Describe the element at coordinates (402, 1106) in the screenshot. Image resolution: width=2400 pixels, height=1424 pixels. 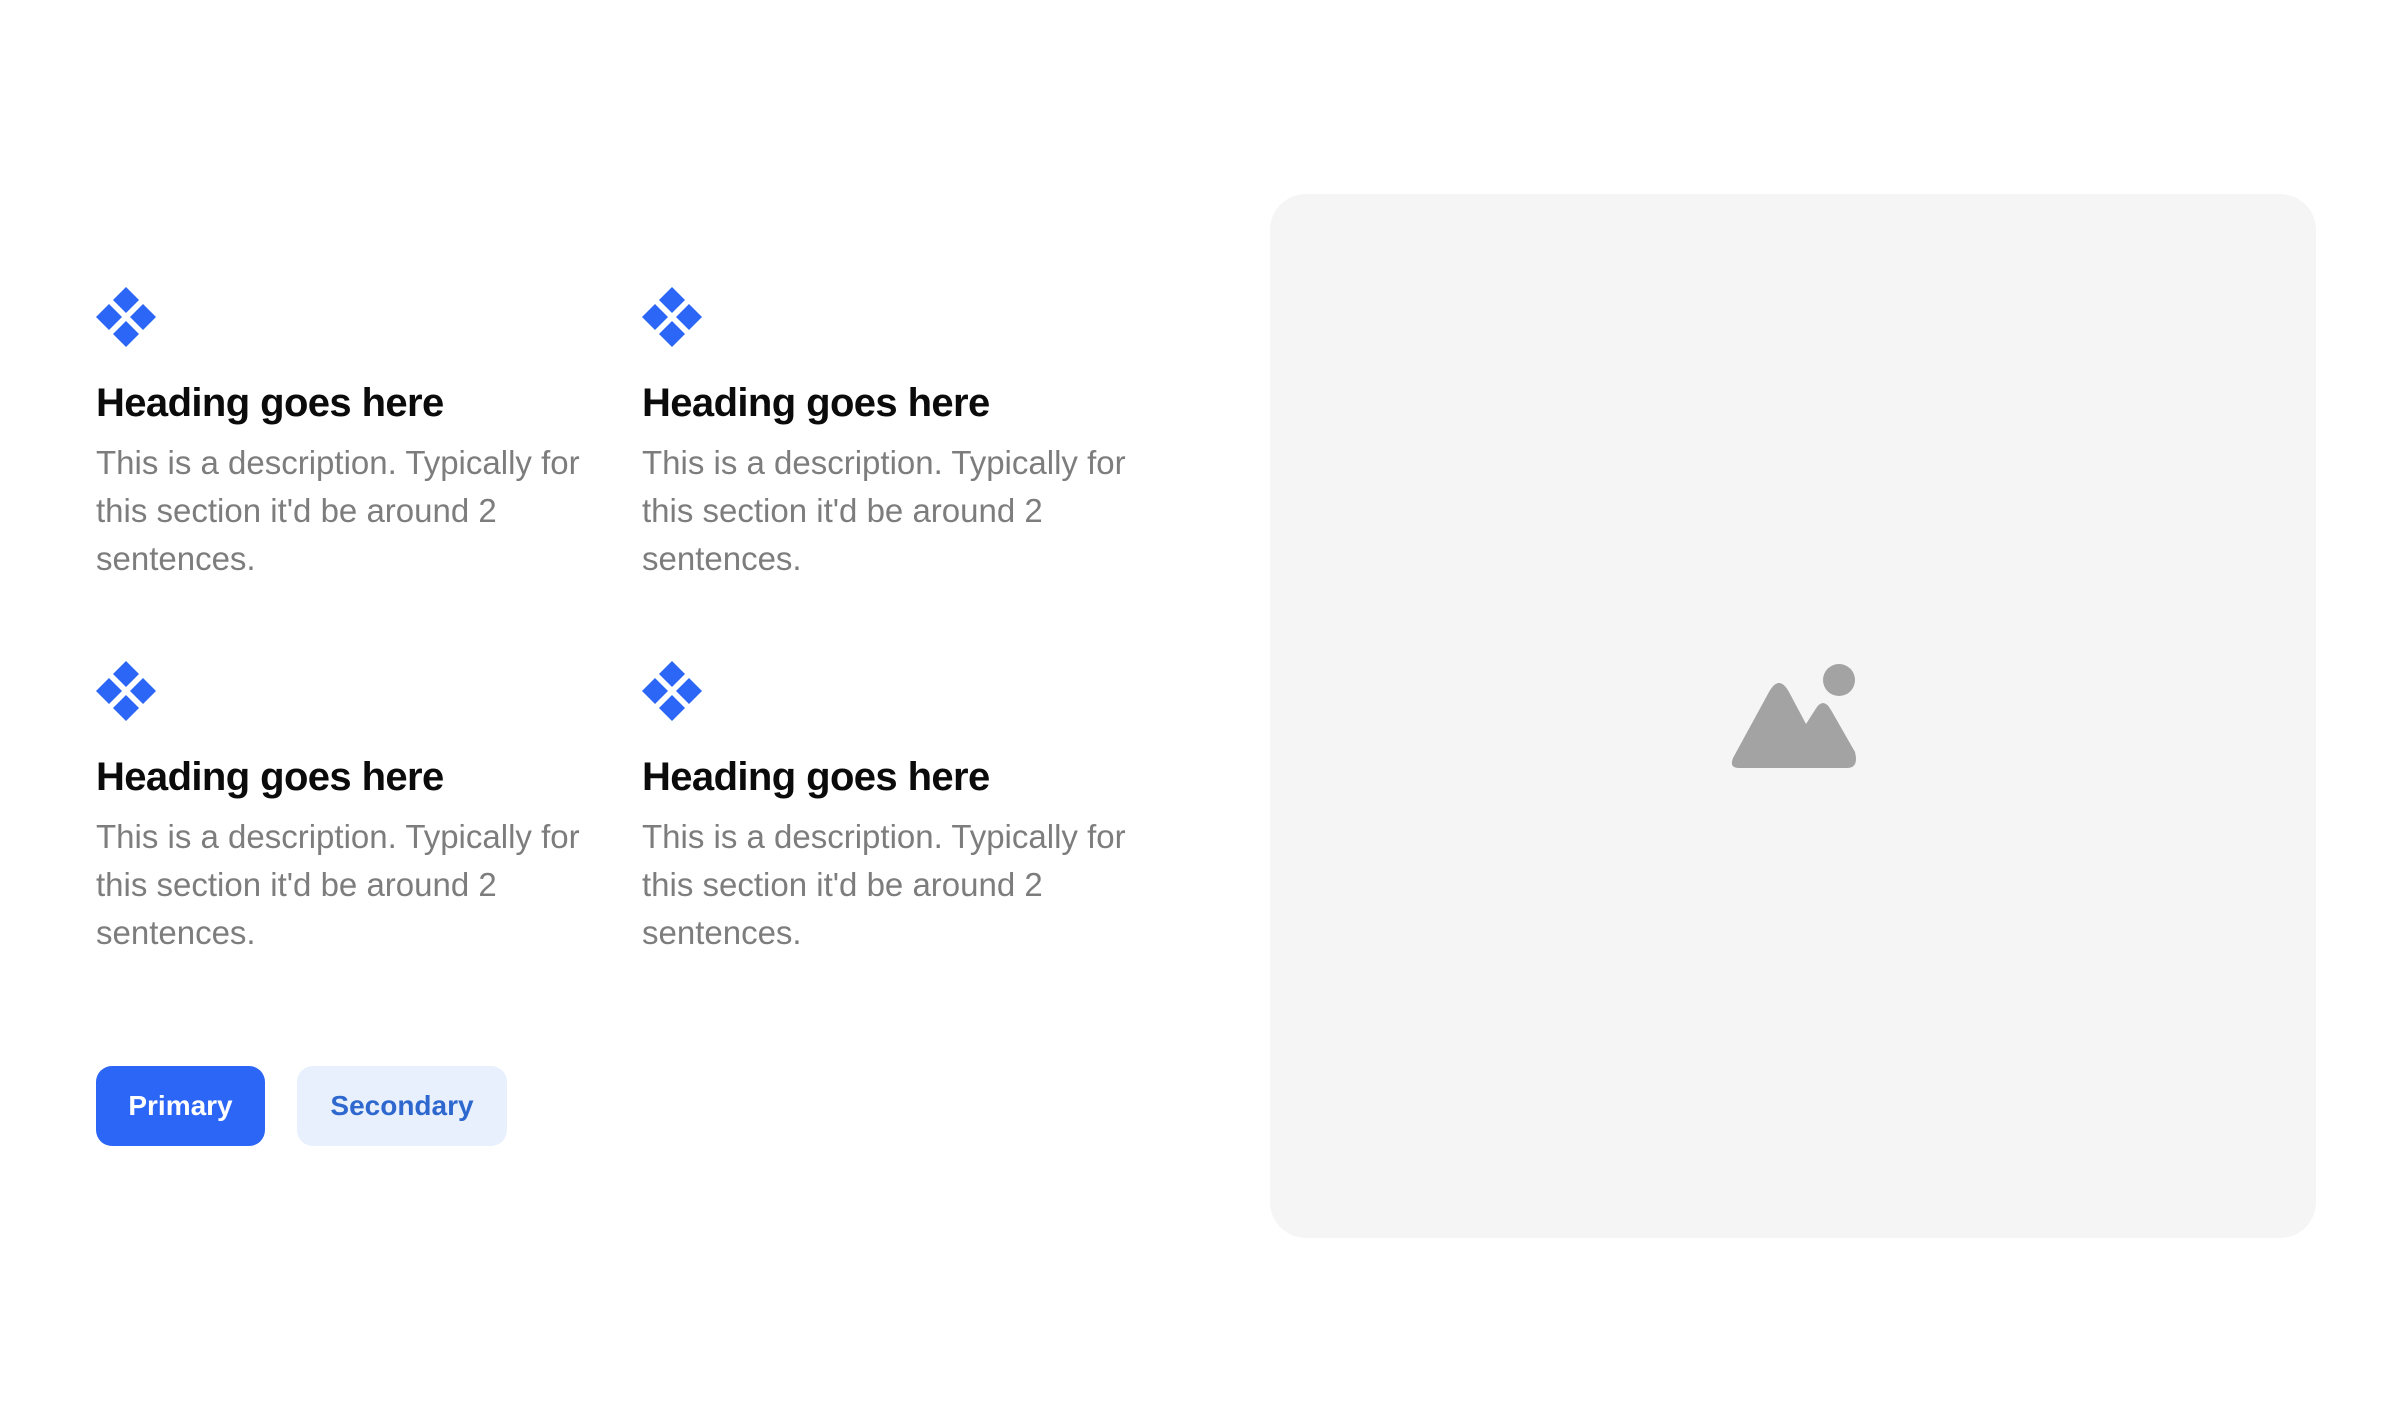
I see `secondary-button: Secondary` at that location.